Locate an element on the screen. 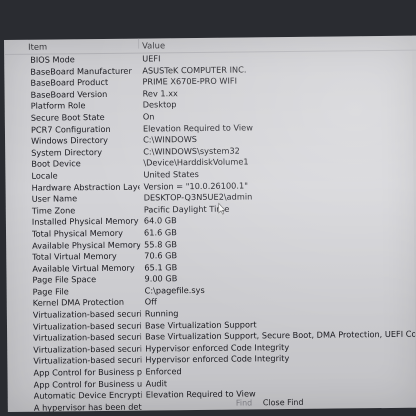 Image resolution: width=416 pixels, height=416 pixels. column-header-item: Item is located at coordinates (37, 47).